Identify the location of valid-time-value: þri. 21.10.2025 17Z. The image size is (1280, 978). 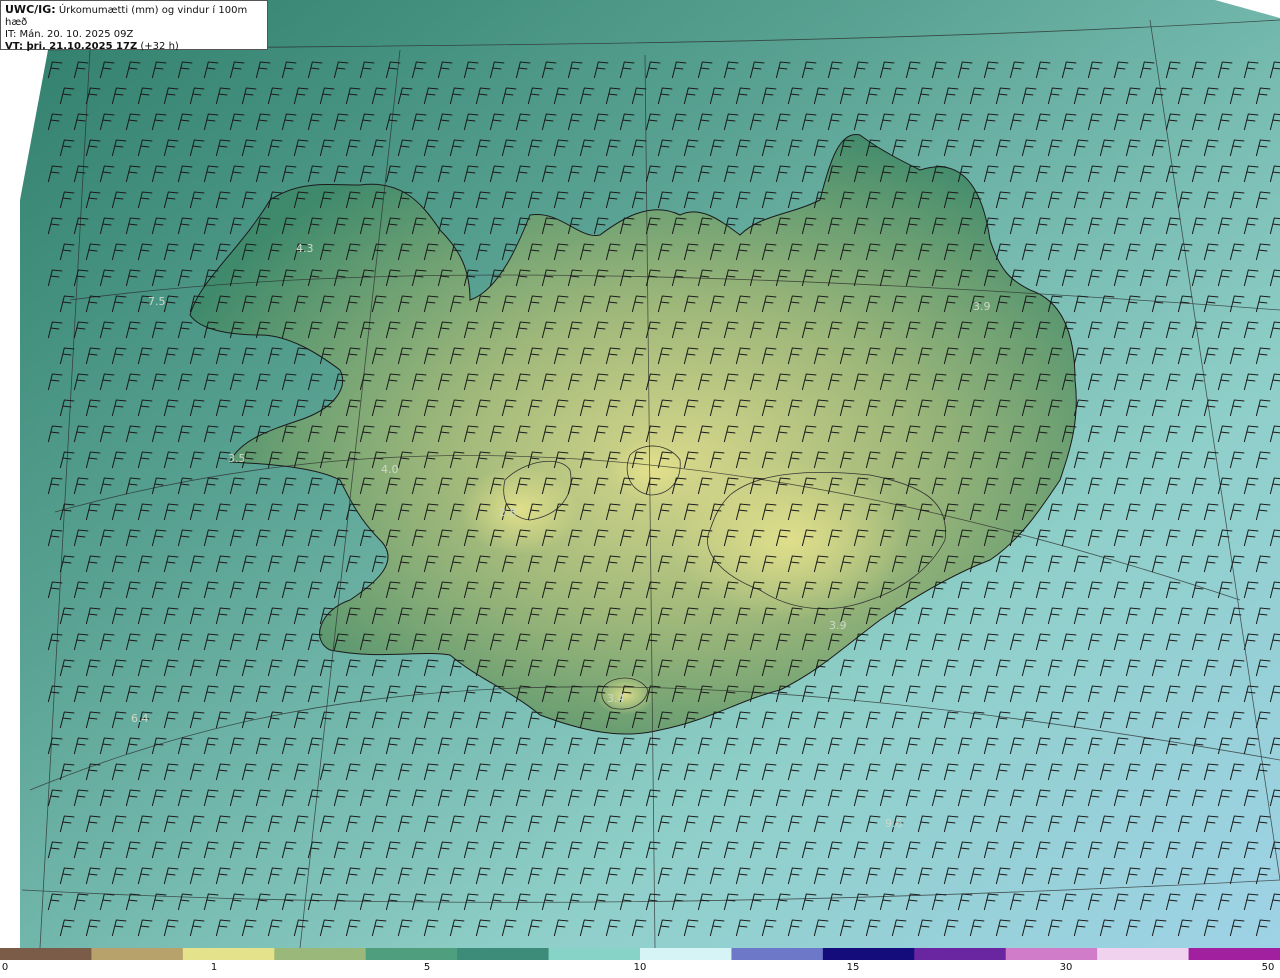
(80, 46).